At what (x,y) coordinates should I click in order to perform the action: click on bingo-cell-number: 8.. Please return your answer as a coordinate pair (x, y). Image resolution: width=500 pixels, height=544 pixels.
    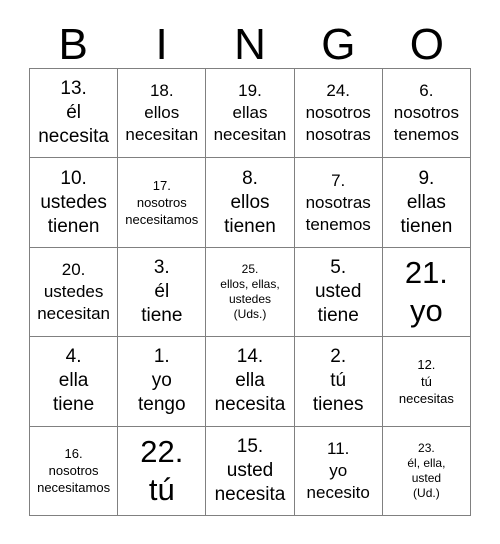
    Looking at the image, I should click on (250, 178).